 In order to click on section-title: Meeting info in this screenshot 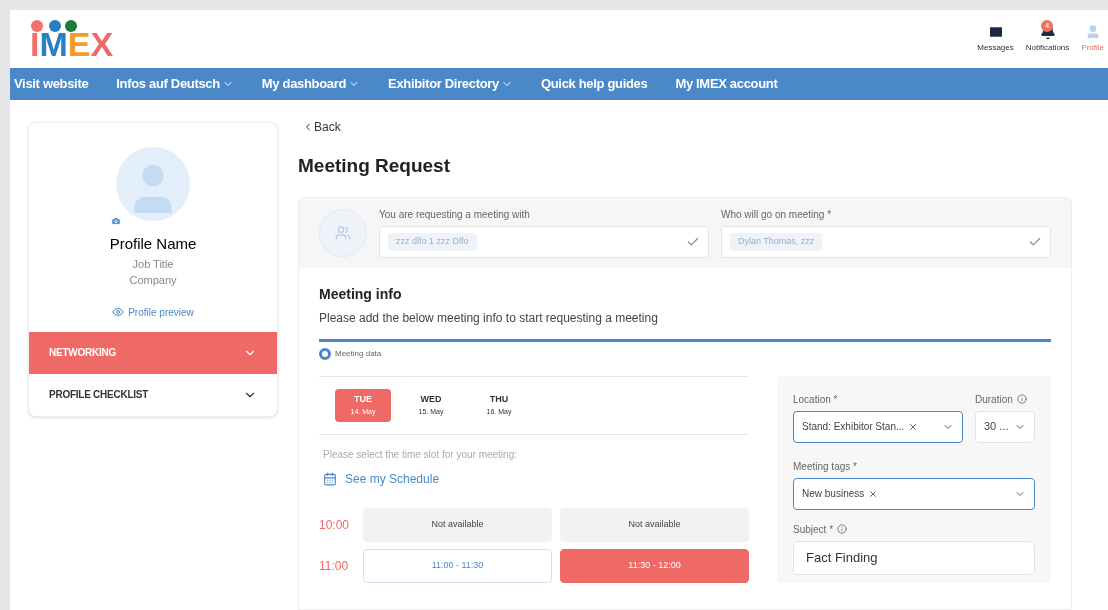, I will do `click(361, 294)`.